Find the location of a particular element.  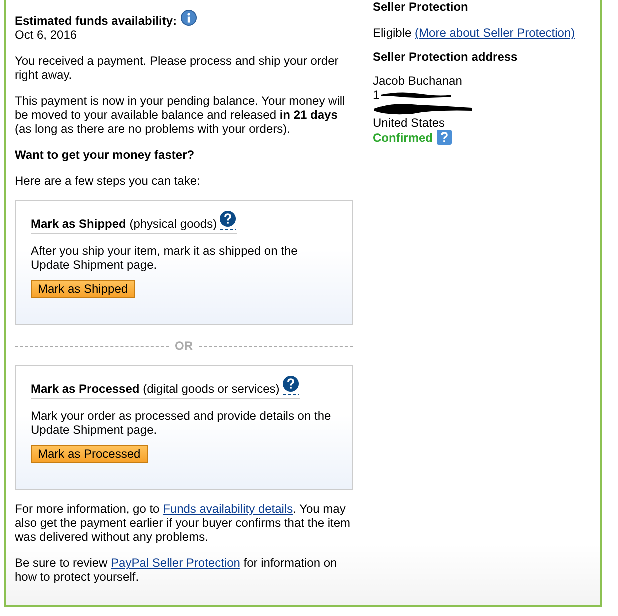

option-description: After you ship your item, mark it as shipped on the Update Shipment page. is located at coordinates (165, 258).